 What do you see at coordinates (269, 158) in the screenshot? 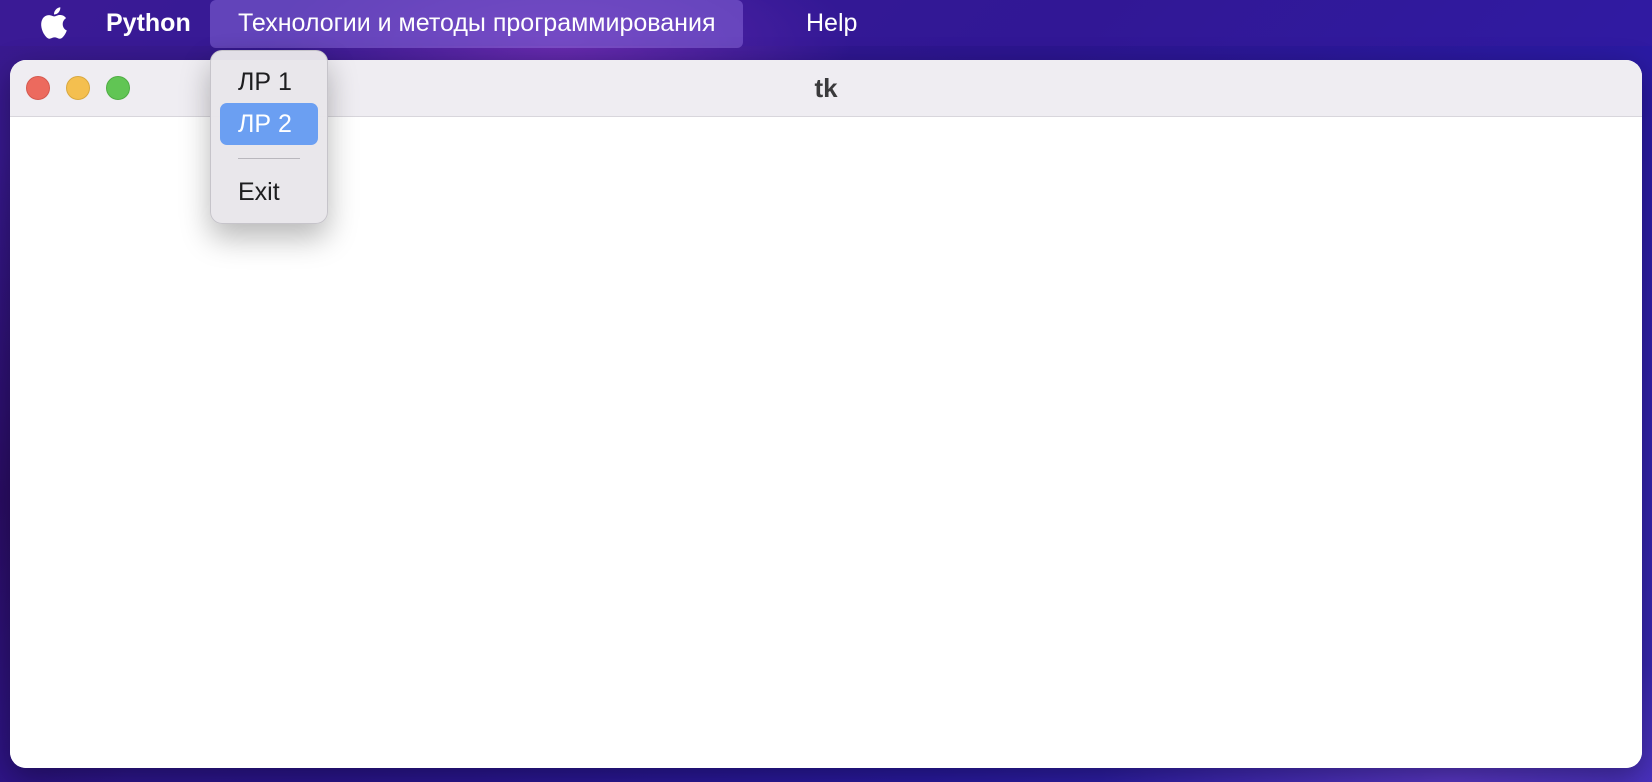
I see `menu-separator` at bounding box center [269, 158].